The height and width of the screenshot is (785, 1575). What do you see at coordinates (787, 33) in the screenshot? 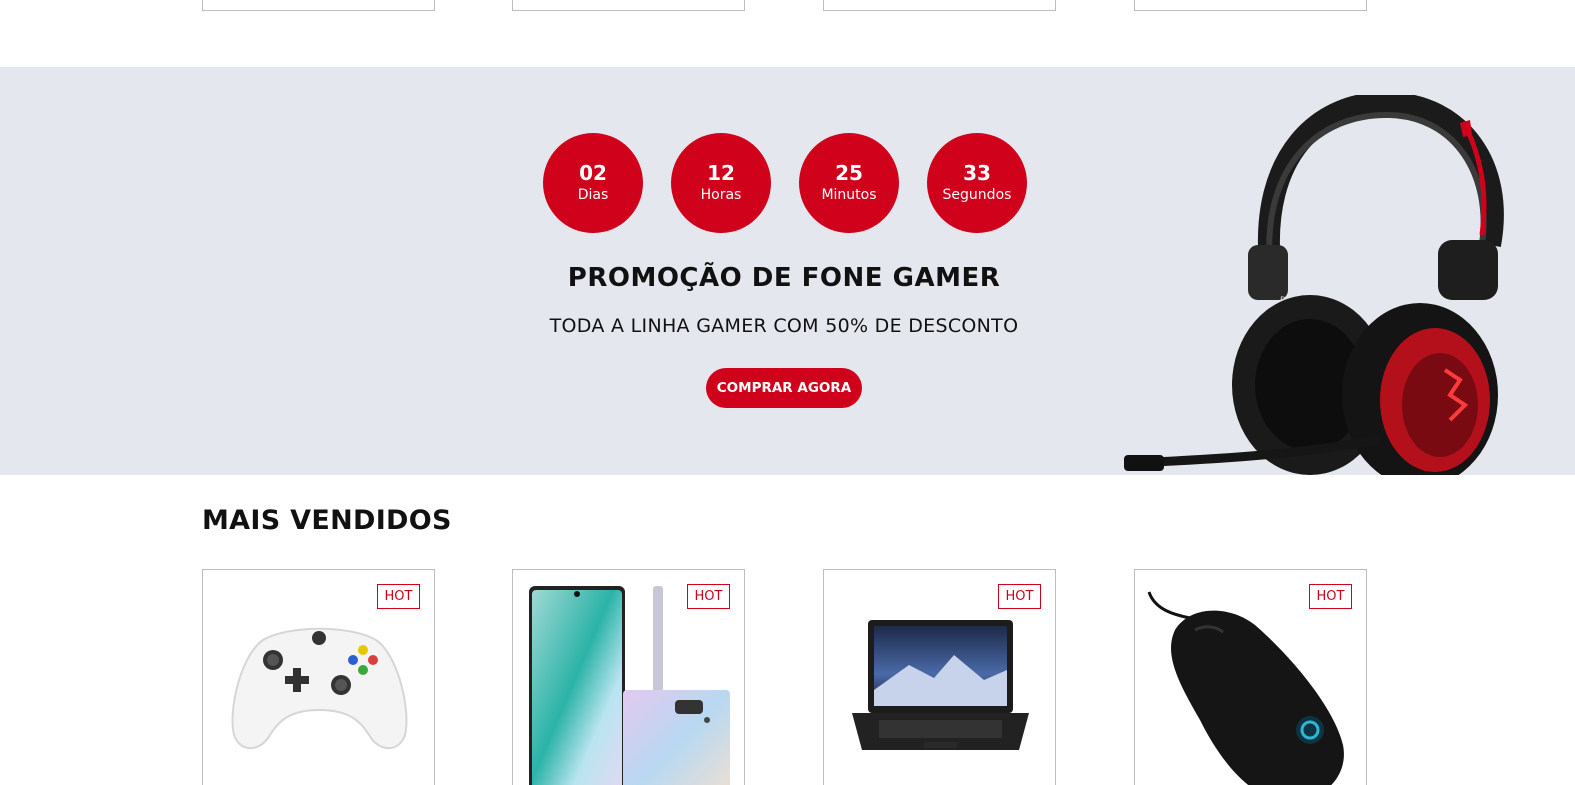
I see `top-product-row` at bounding box center [787, 33].